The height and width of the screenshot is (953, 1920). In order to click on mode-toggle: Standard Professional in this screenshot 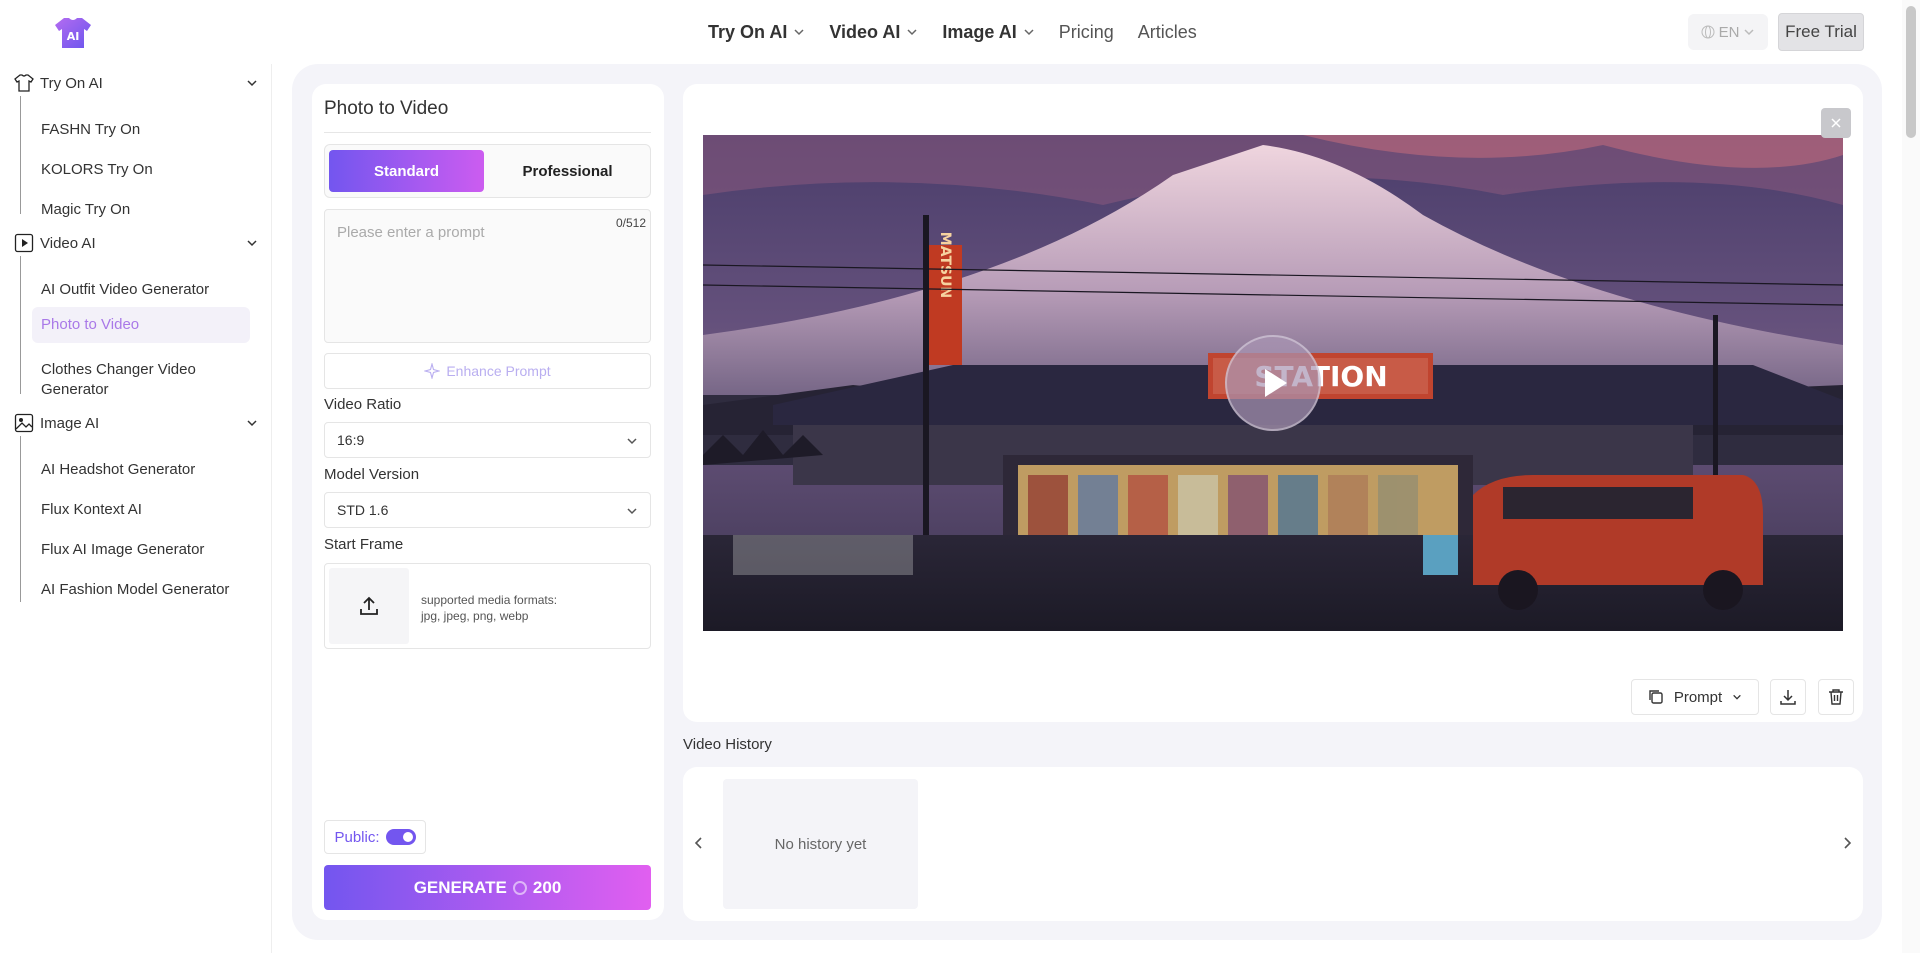, I will do `click(487, 171)`.